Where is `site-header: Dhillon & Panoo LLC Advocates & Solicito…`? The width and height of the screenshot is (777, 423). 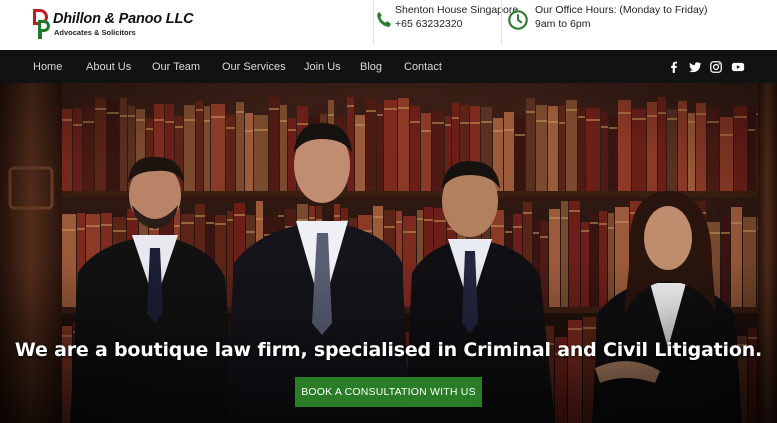 site-header: Dhillon & Panoo LLC Advocates & Solicito… is located at coordinates (388, 25).